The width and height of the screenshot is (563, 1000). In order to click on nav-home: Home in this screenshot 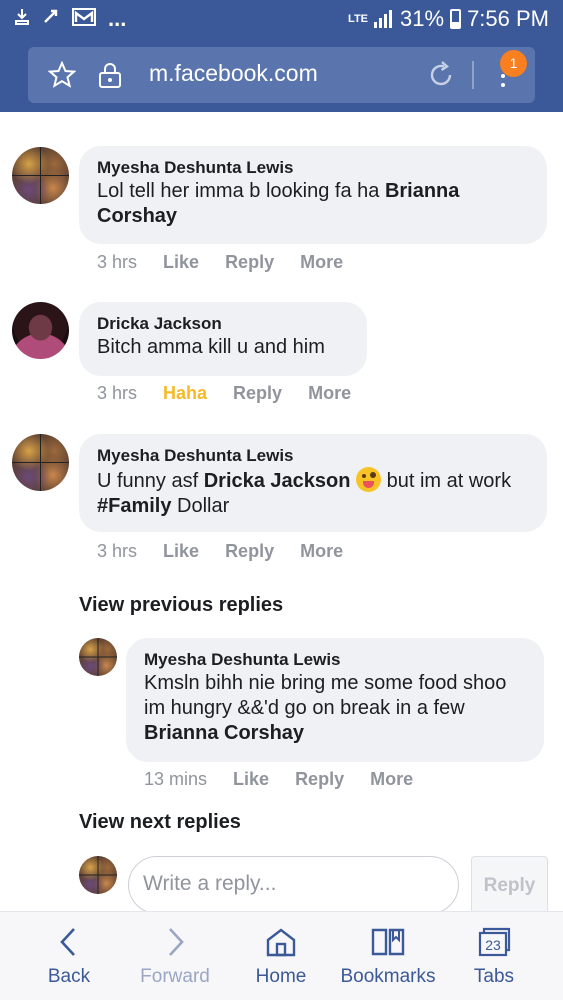, I will do `click(281, 956)`.